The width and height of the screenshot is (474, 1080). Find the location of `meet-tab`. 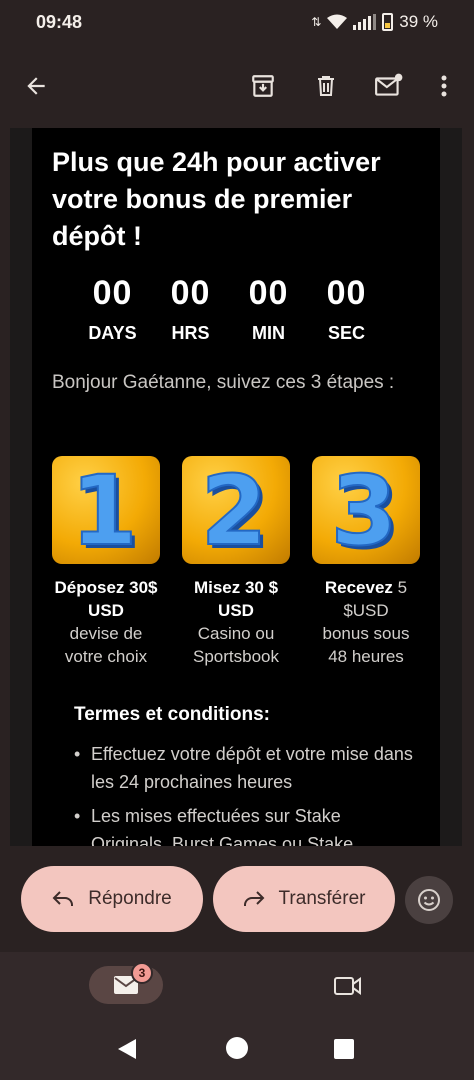

meet-tab is located at coordinates (348, 986).